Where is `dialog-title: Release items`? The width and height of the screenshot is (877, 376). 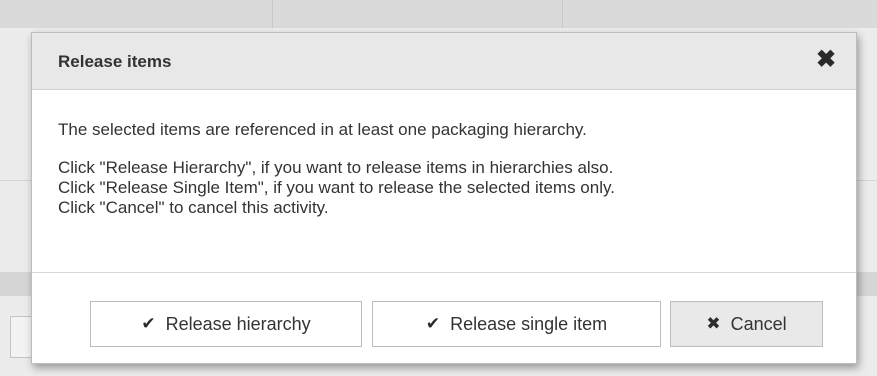 dialog-title: Release items is located at coordinates (115, 61).